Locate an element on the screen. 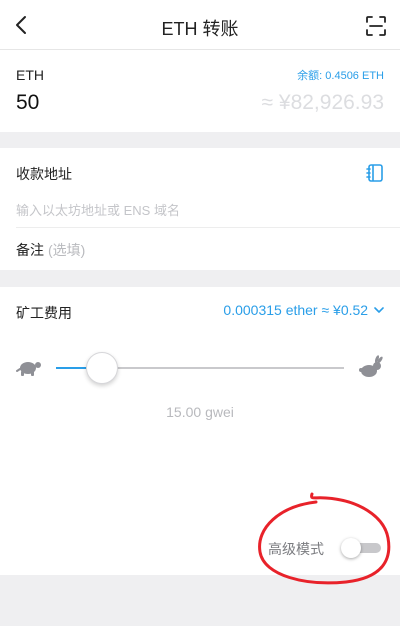 This screenshot has width=400, height=626. memo-label: 备注 is located at coordinates (30, 250).